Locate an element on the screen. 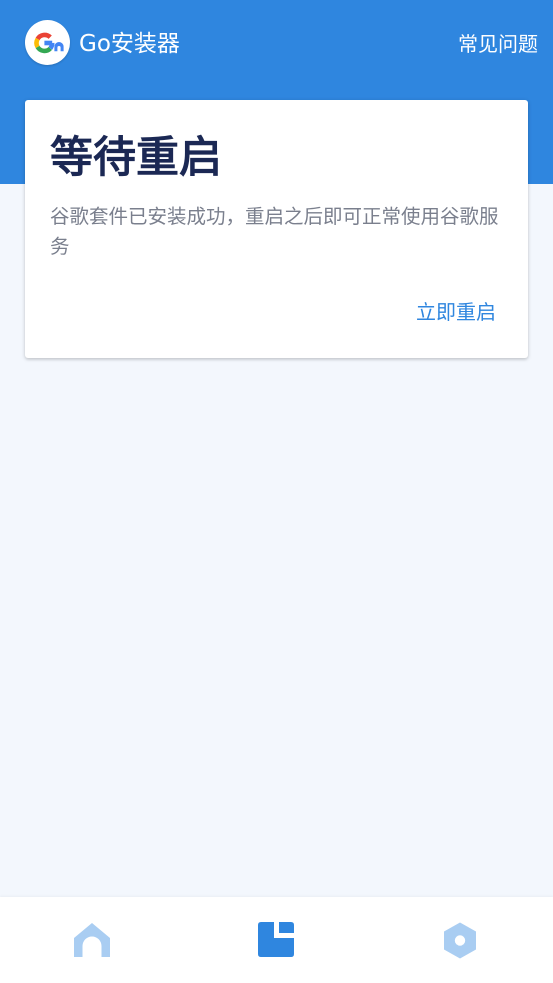  nav-item-settings is located at coordinates (460, 940).